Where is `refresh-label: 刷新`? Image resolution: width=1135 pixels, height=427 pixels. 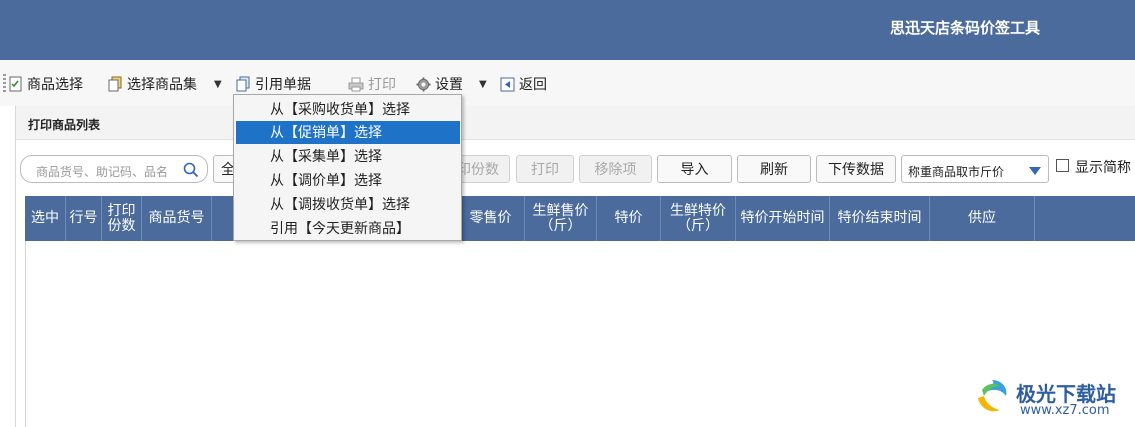 refresh-label: 刷新 is located at coordinates (774, 170).